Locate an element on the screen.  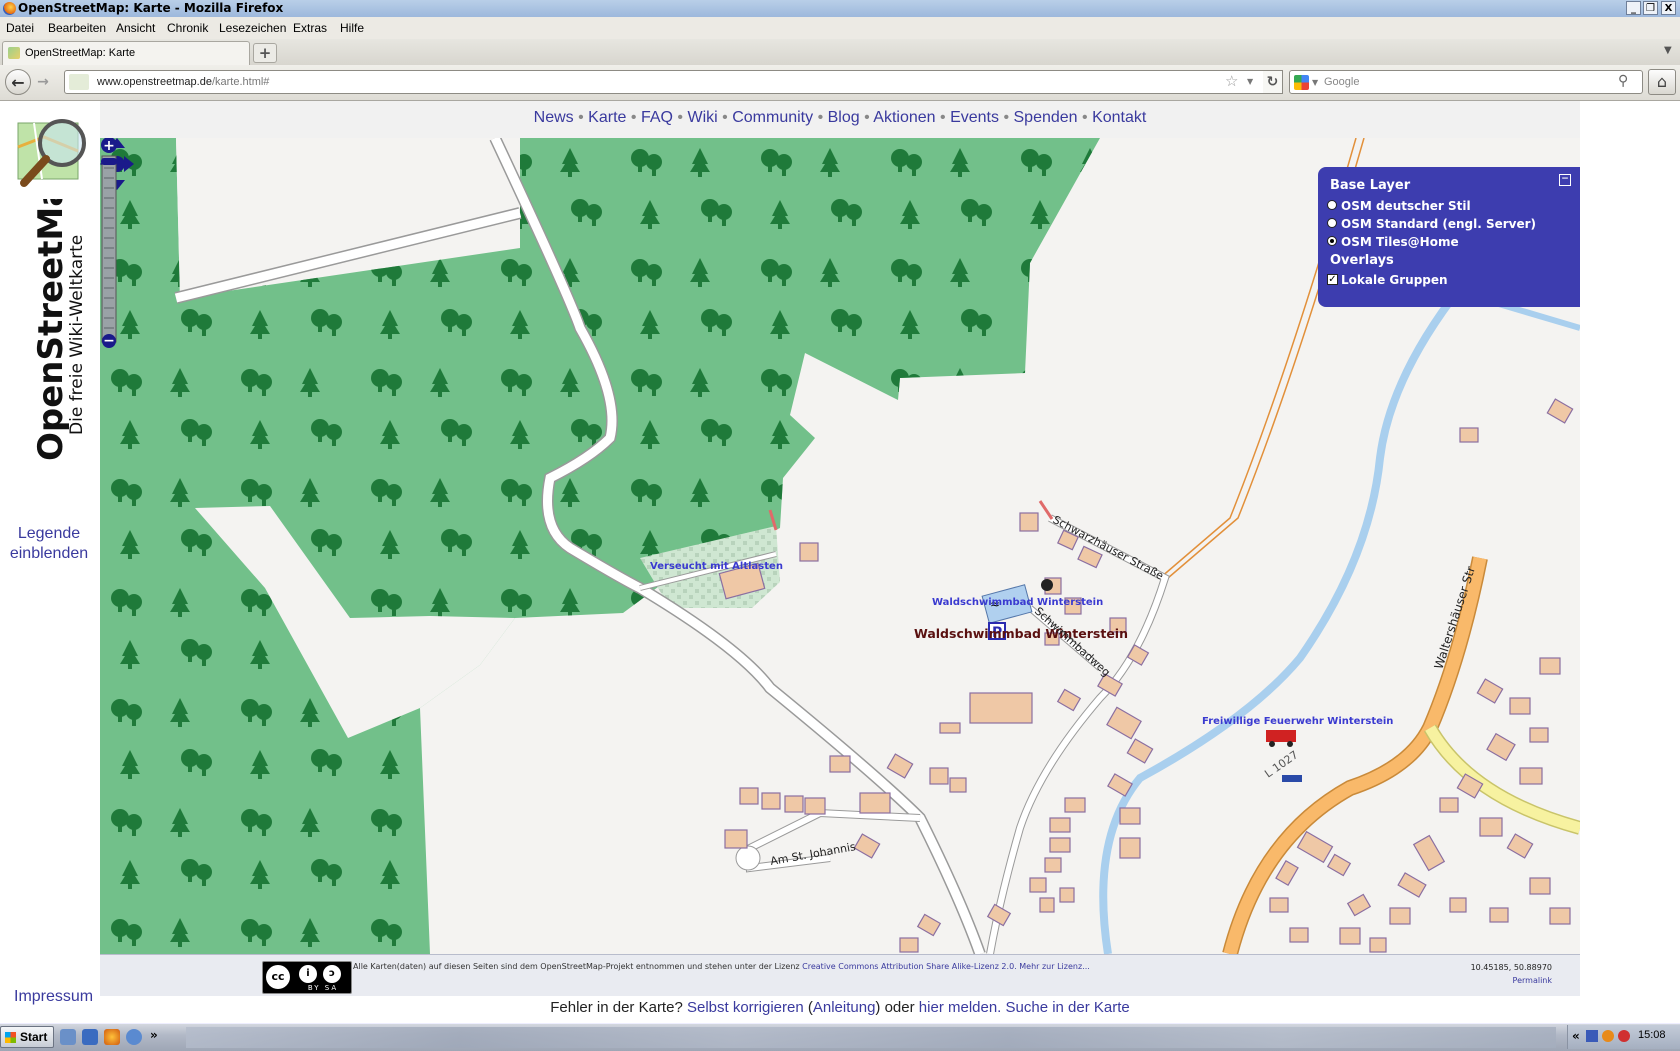
search-map-link: Suche in der Karte is located at coordinates (1068, 1007).